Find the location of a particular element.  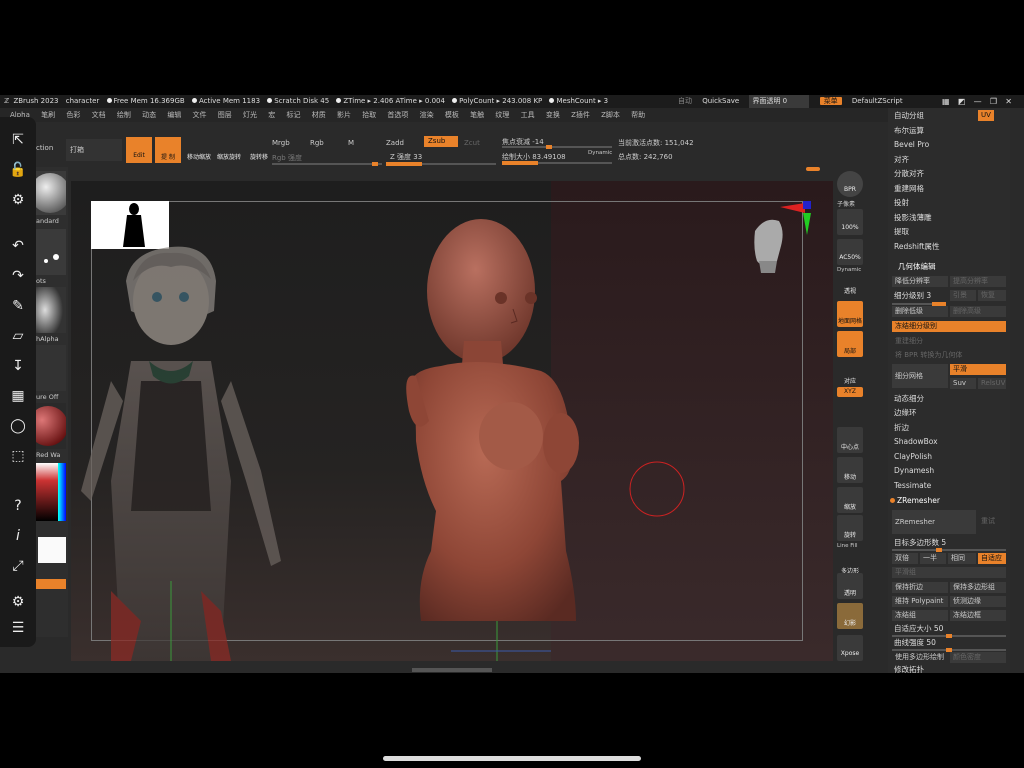

menu-movie: 影片 is located at coordinates (344, 115).